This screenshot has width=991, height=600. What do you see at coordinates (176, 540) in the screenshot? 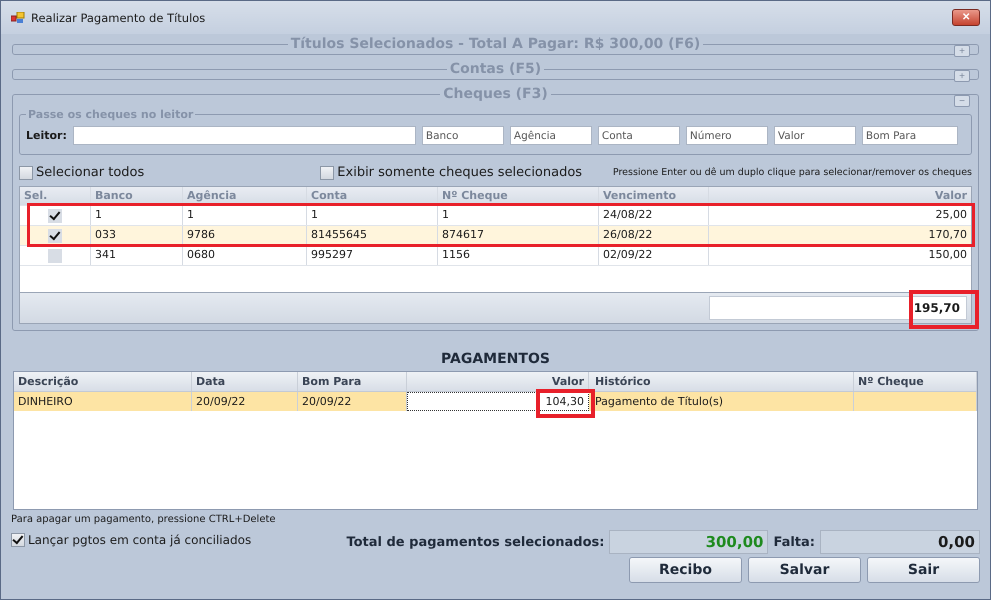
I see `conciliated-checkbox: Lançar pgtos em conta já conciliados` at bounding box center [176, 540].